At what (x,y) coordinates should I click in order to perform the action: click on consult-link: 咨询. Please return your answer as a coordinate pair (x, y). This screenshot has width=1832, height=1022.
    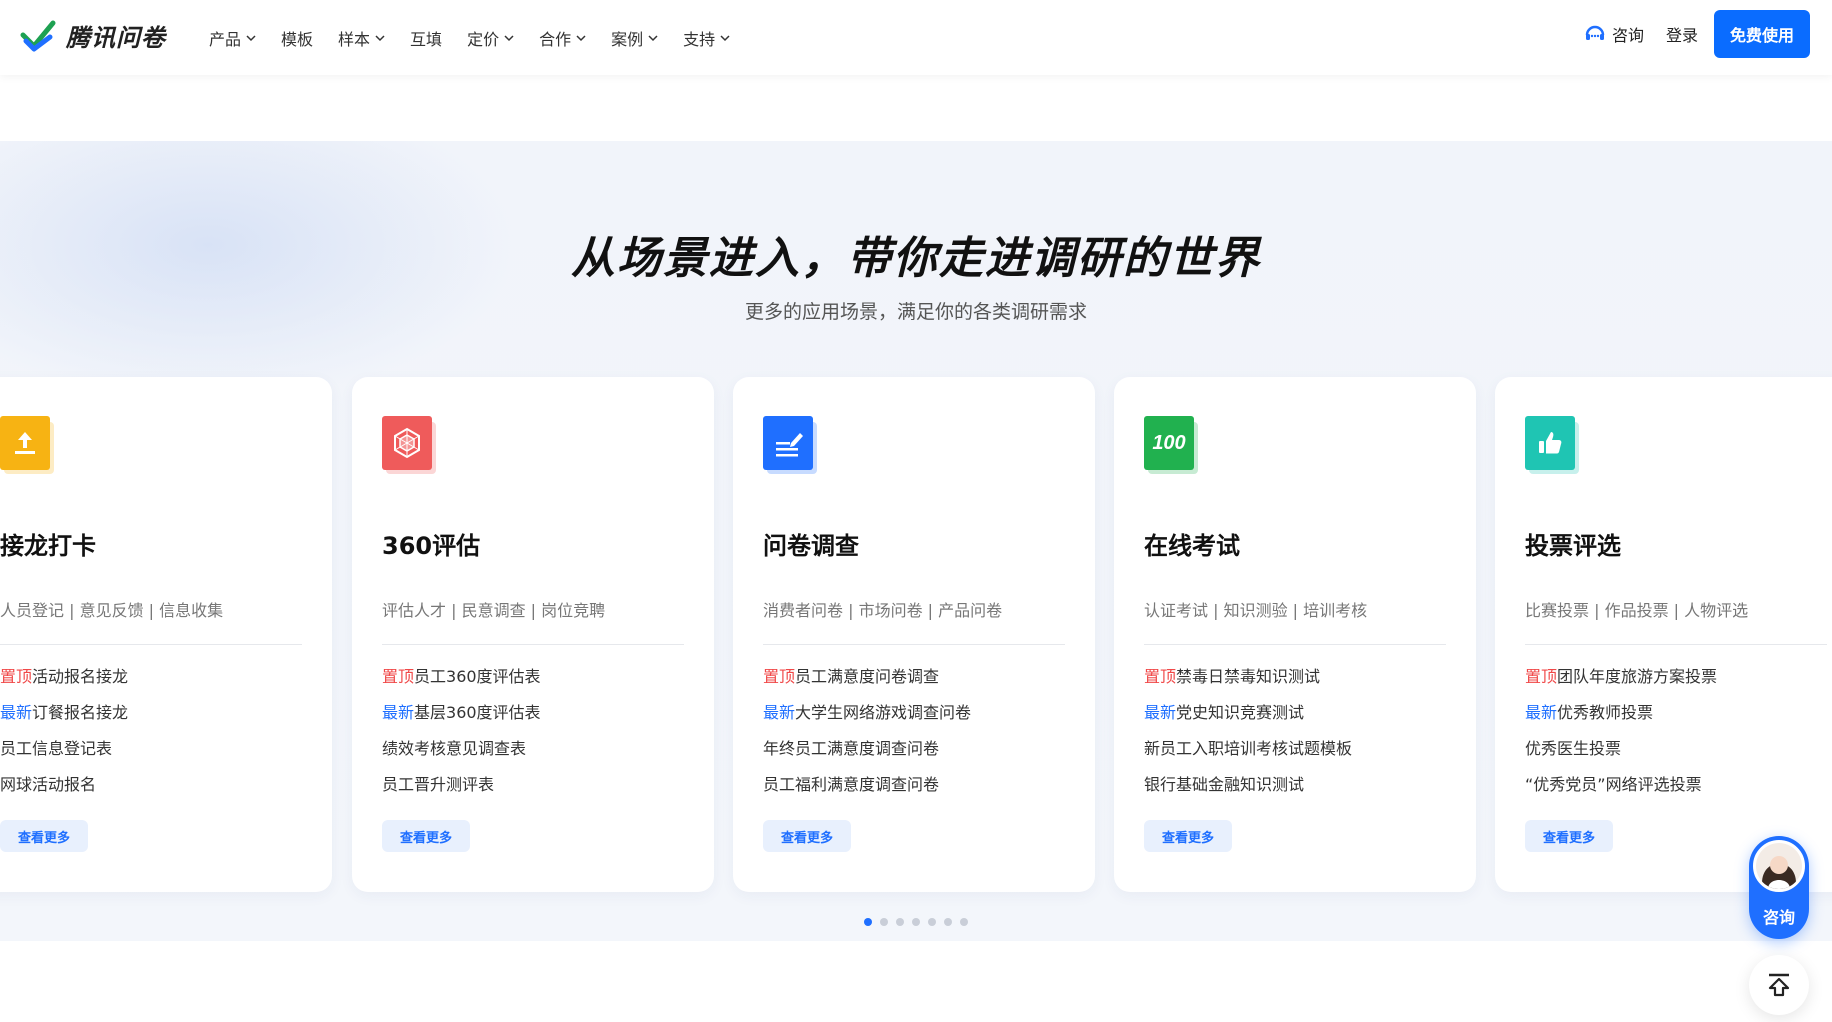
    Looking at the image, I should click on (1614, 34).